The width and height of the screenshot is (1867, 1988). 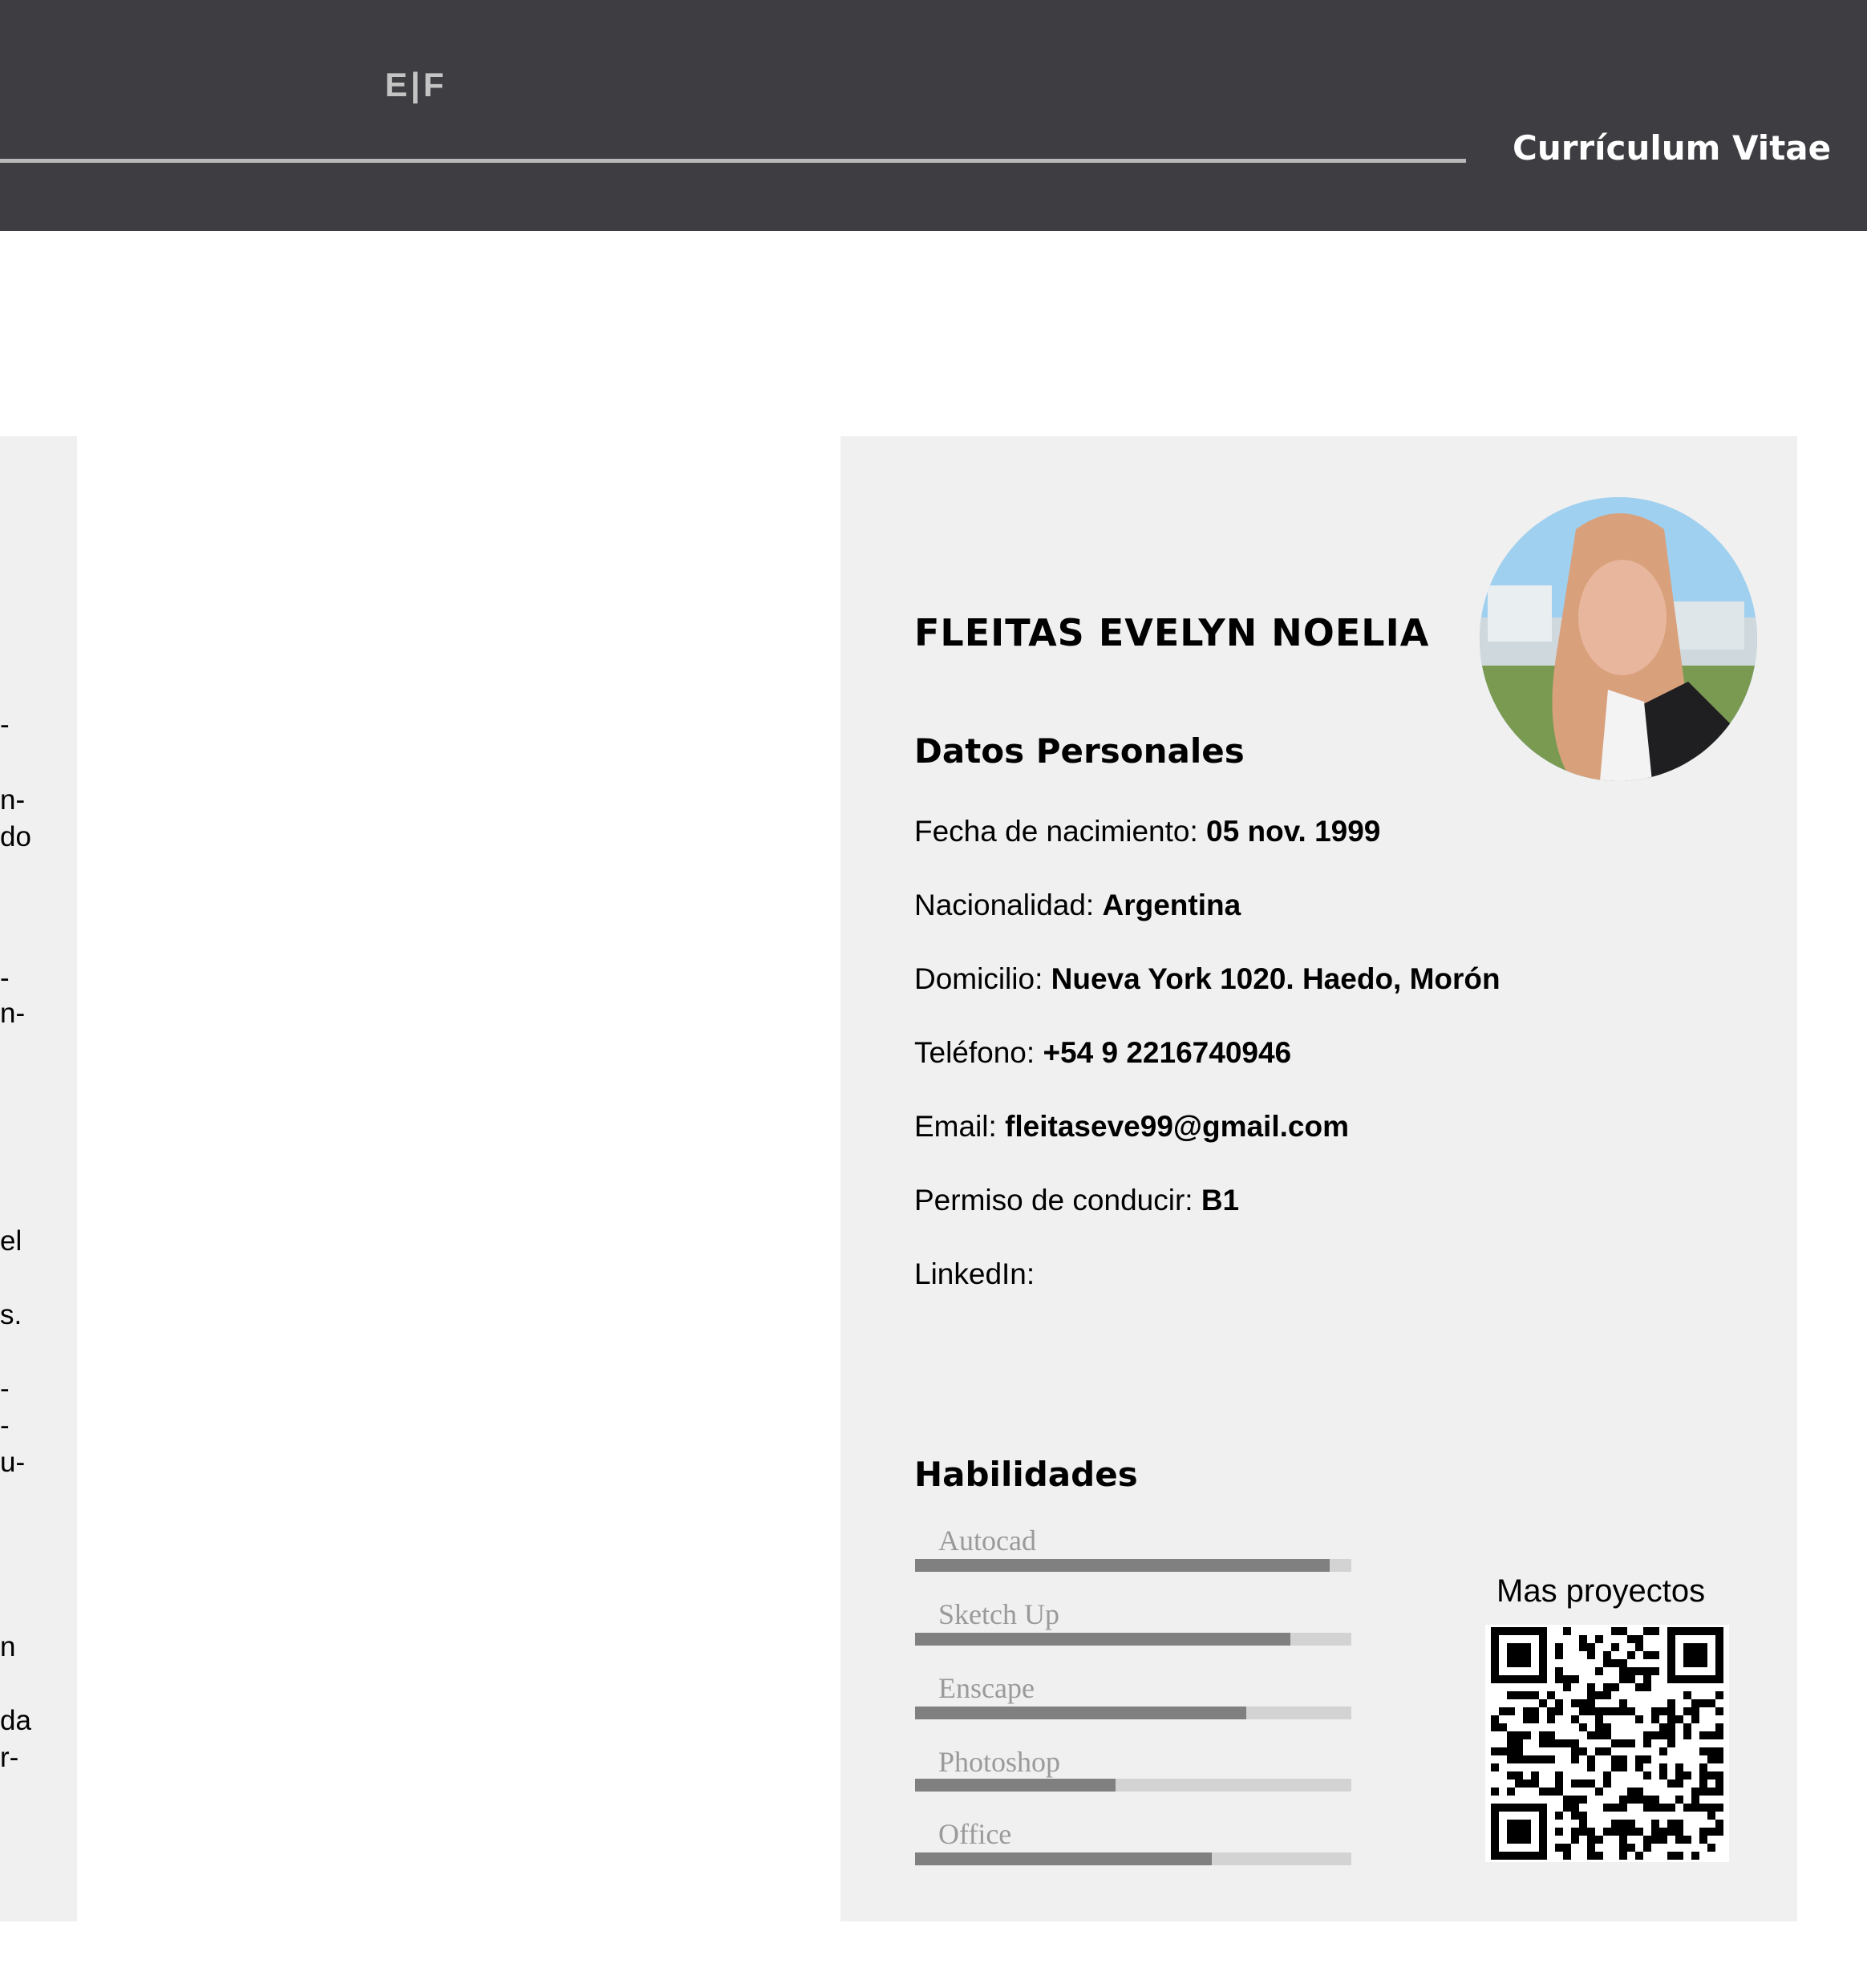 What do you see at coordinates (1102, 1639) in the screenshot?
I see `skill-bar-fill` at bounding box center [1102, 1639].